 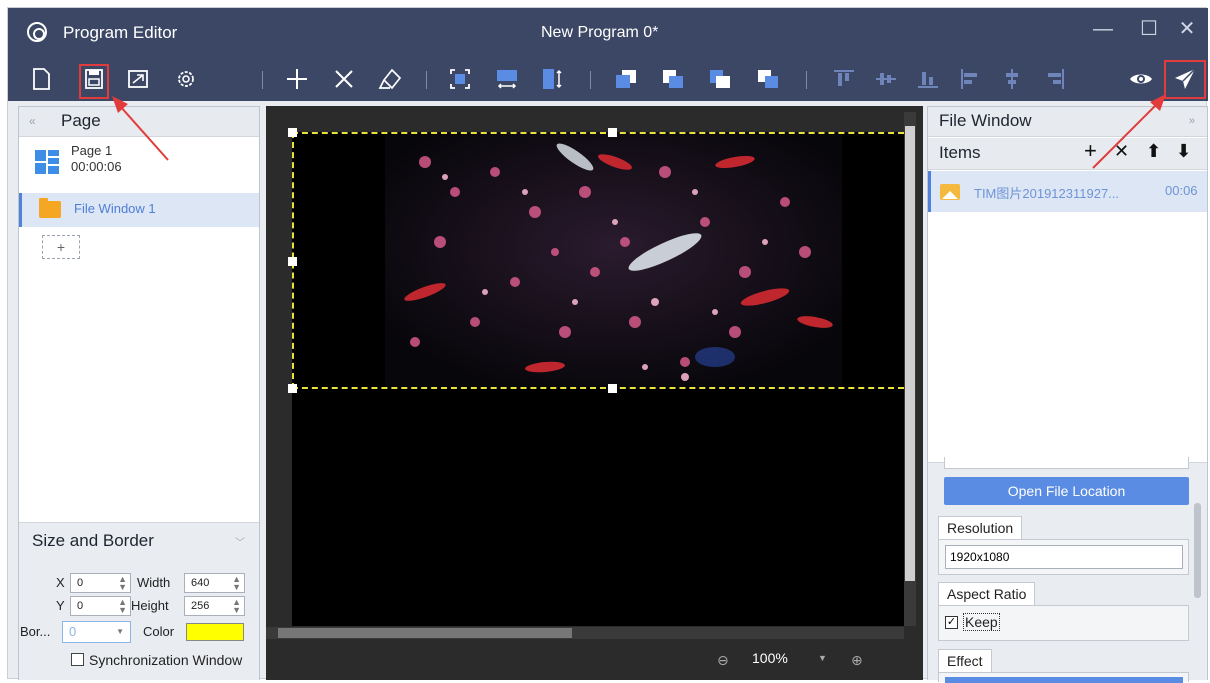 I want to click on size-border-title: Size and Border, so click(x=93, y=540).